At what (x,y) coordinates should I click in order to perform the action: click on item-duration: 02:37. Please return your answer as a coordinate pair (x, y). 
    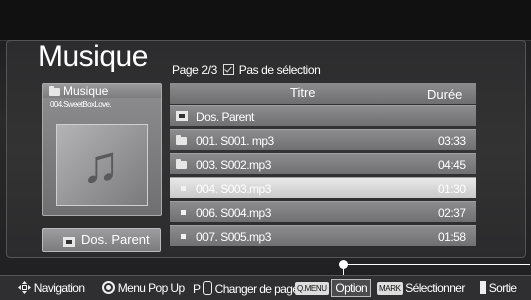
    Looking at the image, I should click on (452, 213).